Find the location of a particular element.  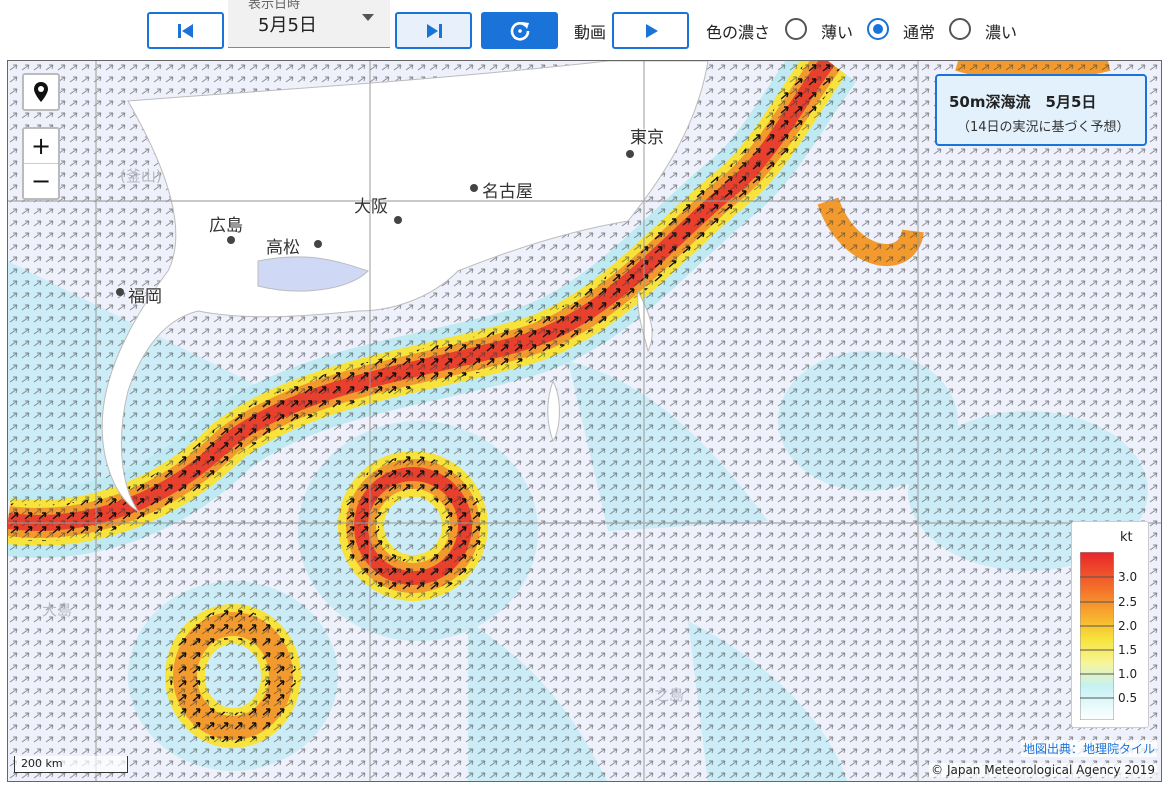

density-label: 色の濃さ is located at coordinates (738, 32).